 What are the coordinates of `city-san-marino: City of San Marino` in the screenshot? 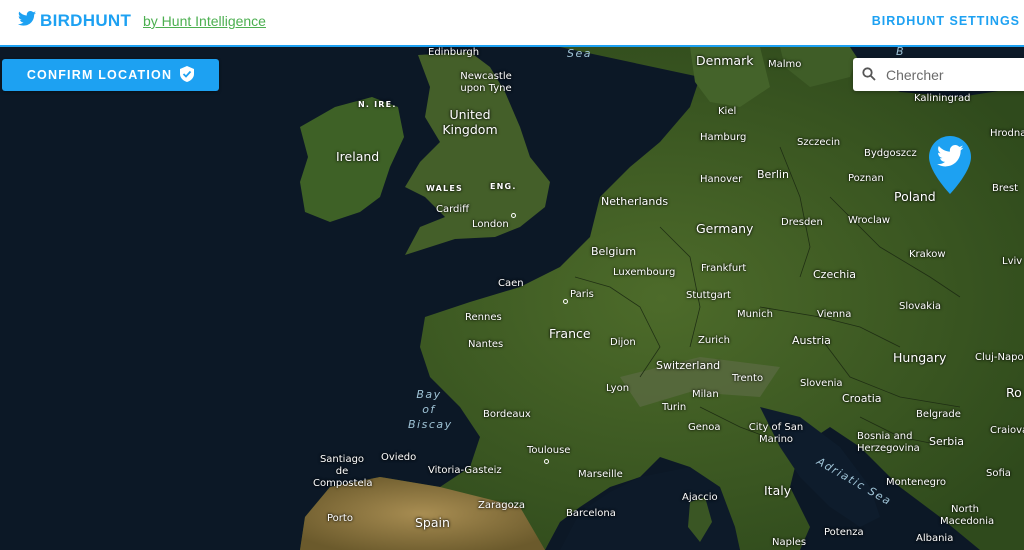 It's located at (776, 433).